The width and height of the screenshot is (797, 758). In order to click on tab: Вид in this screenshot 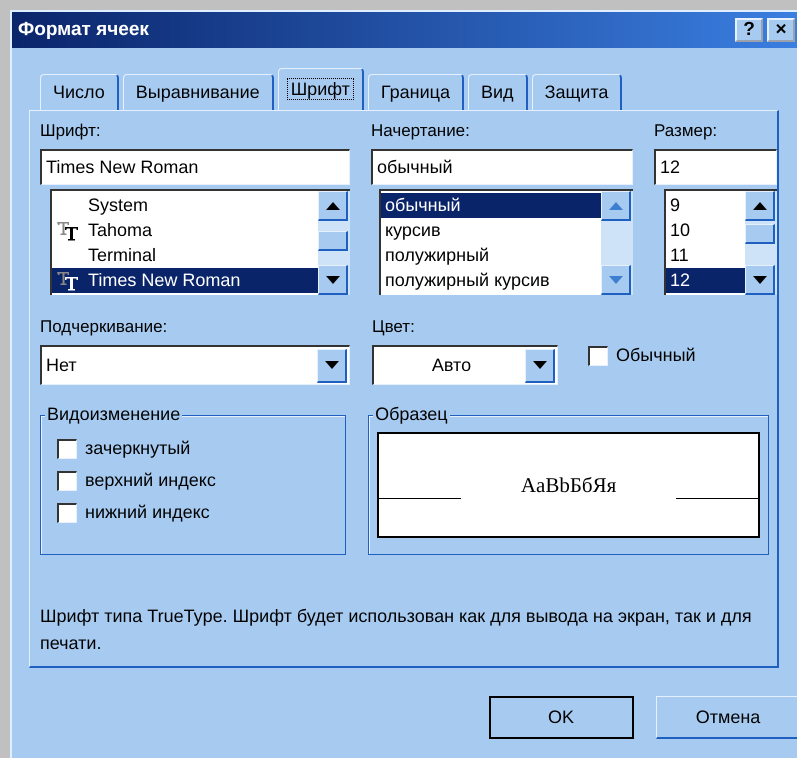, I will do `click(498, 92)`.